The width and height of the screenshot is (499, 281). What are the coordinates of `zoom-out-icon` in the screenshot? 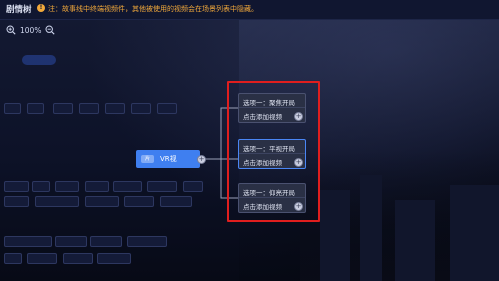 It's located at (50, 30).